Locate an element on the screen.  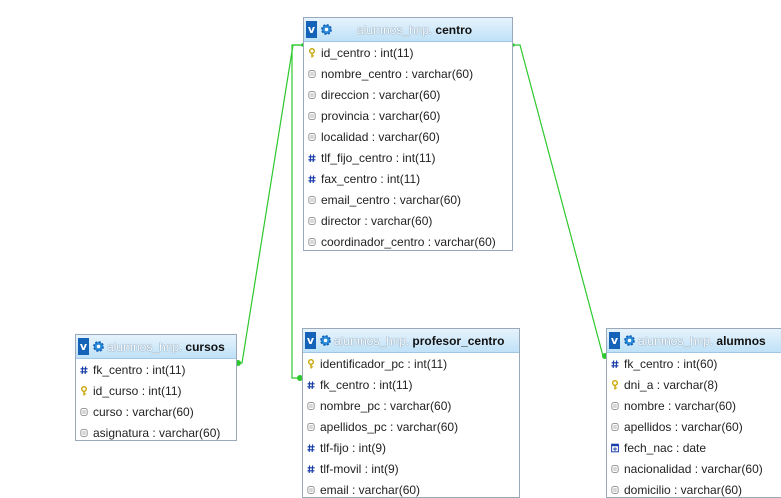
table-name: profesor_centro is located at coordinates (458, 341).